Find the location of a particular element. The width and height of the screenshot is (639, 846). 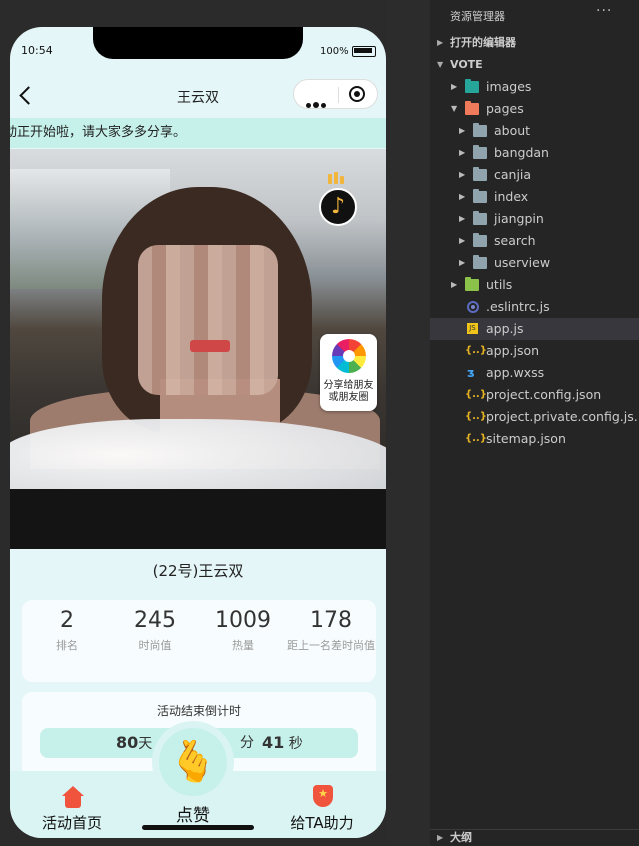

tree-item-label: userview is located at coordinates (522, 262).